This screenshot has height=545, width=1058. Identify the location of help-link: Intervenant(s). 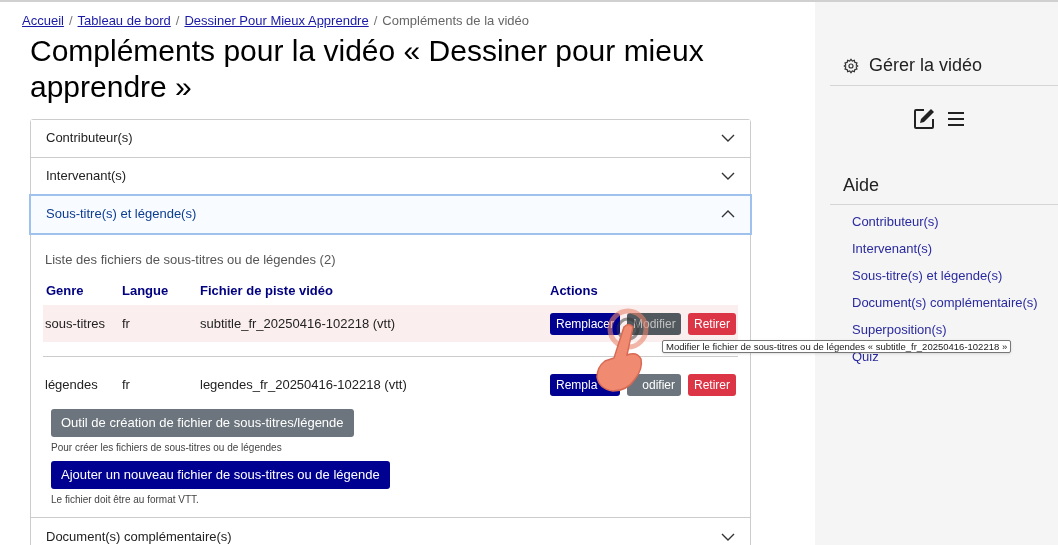
(955, 249).